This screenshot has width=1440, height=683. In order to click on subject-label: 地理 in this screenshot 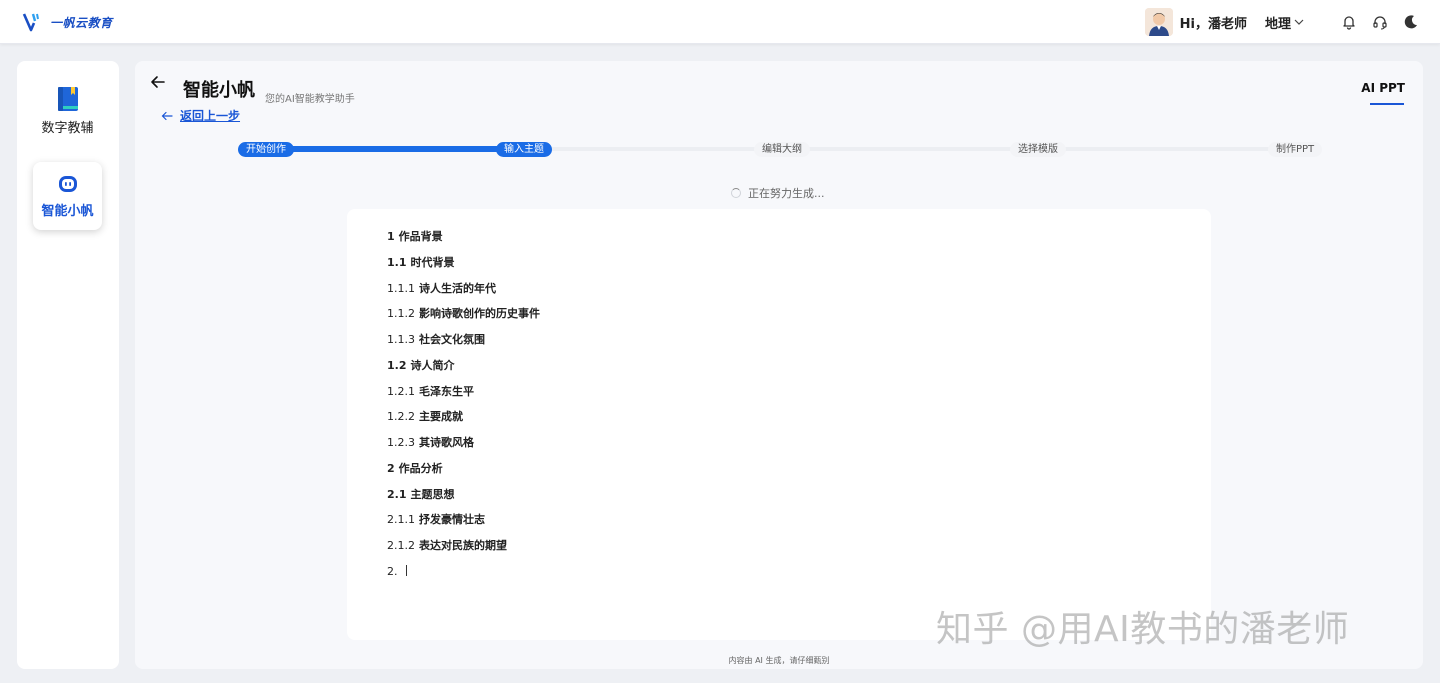, I will do `click(1277, 24)`.